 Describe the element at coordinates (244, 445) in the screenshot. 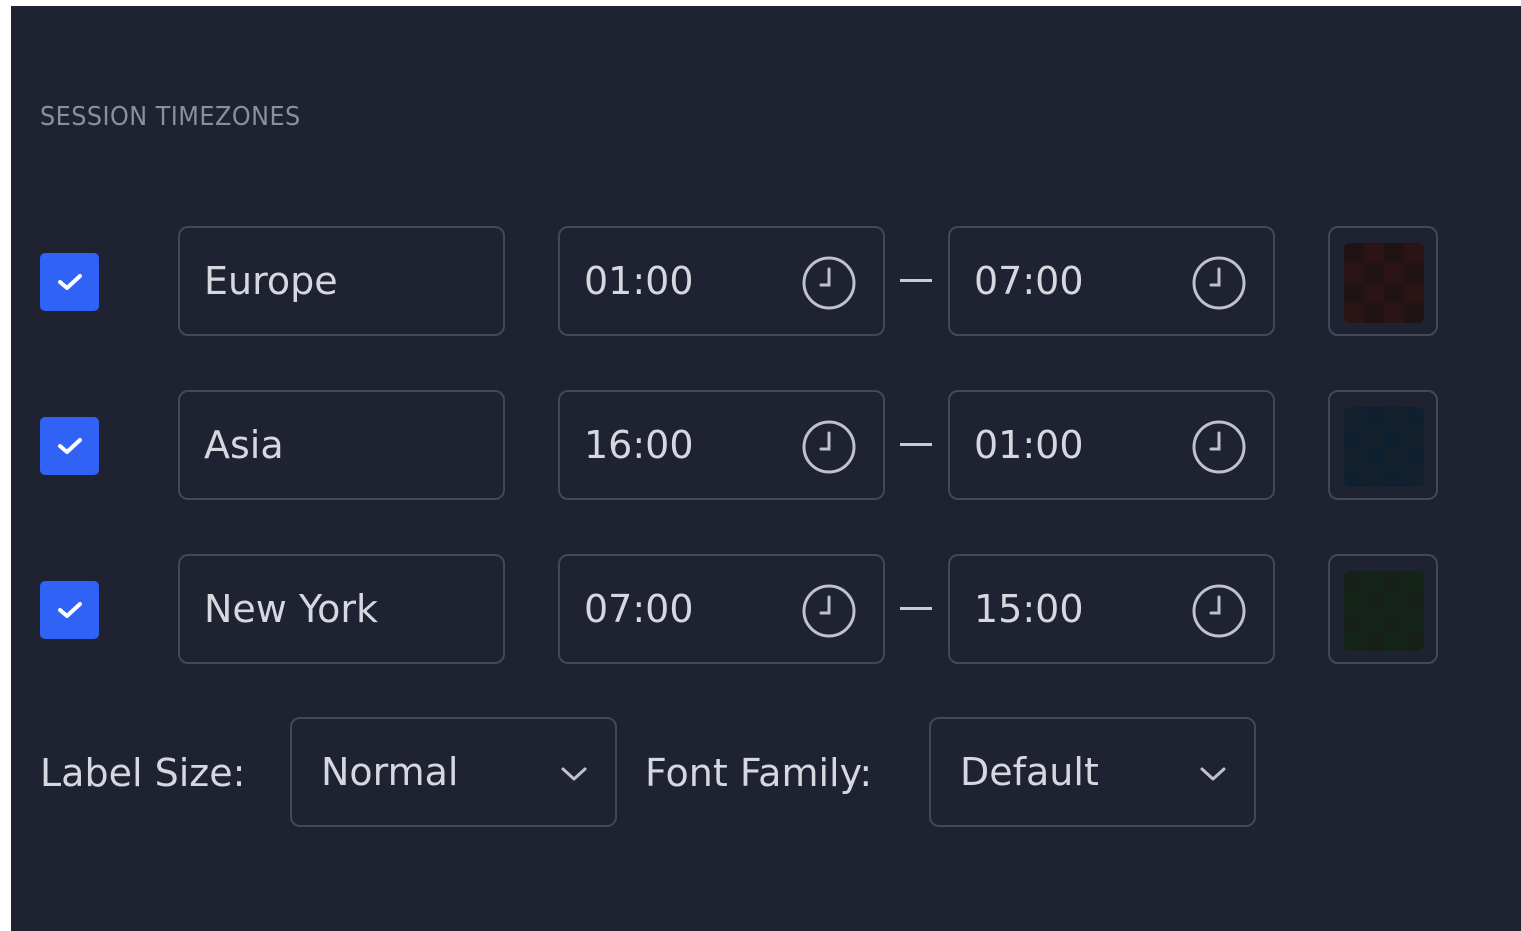

I see `session-name-value: Asia` at that location.